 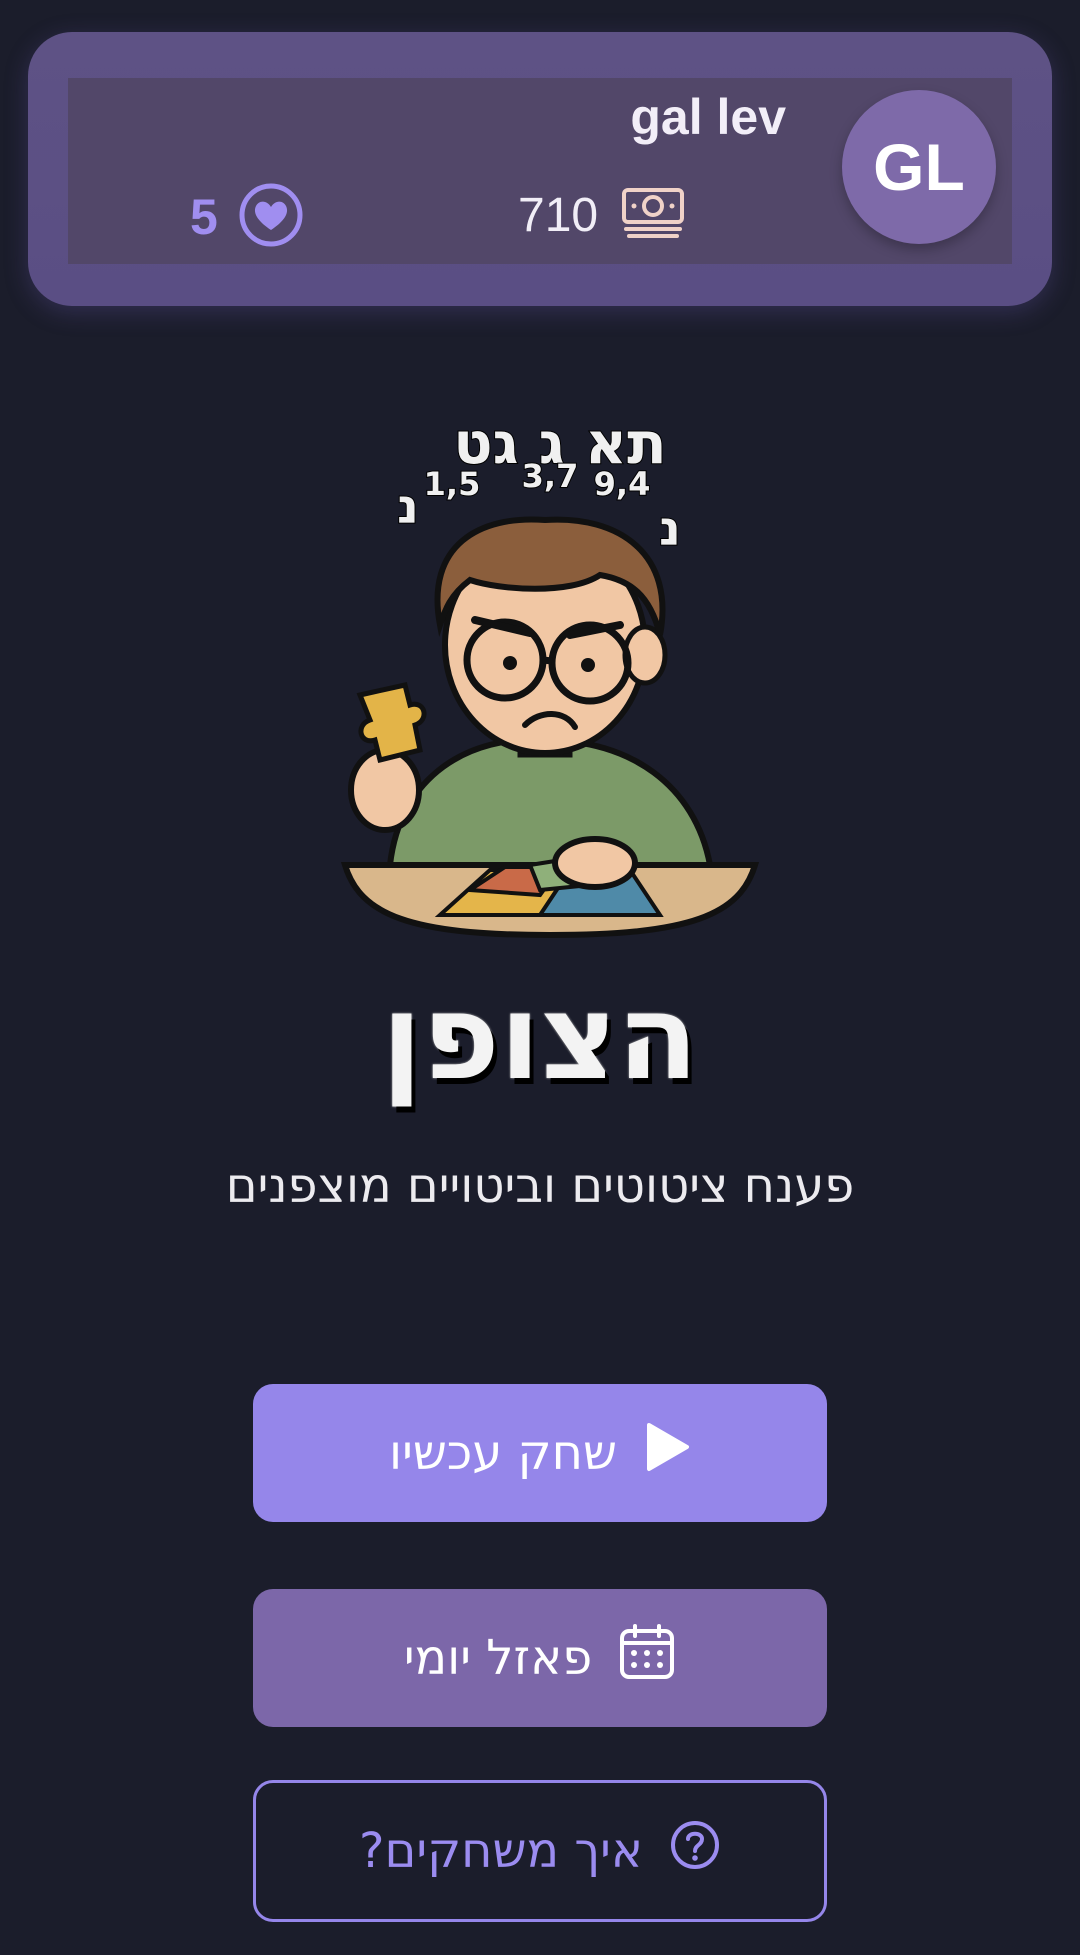 I want to click on avatar: GL, so click(x=919, y=167).